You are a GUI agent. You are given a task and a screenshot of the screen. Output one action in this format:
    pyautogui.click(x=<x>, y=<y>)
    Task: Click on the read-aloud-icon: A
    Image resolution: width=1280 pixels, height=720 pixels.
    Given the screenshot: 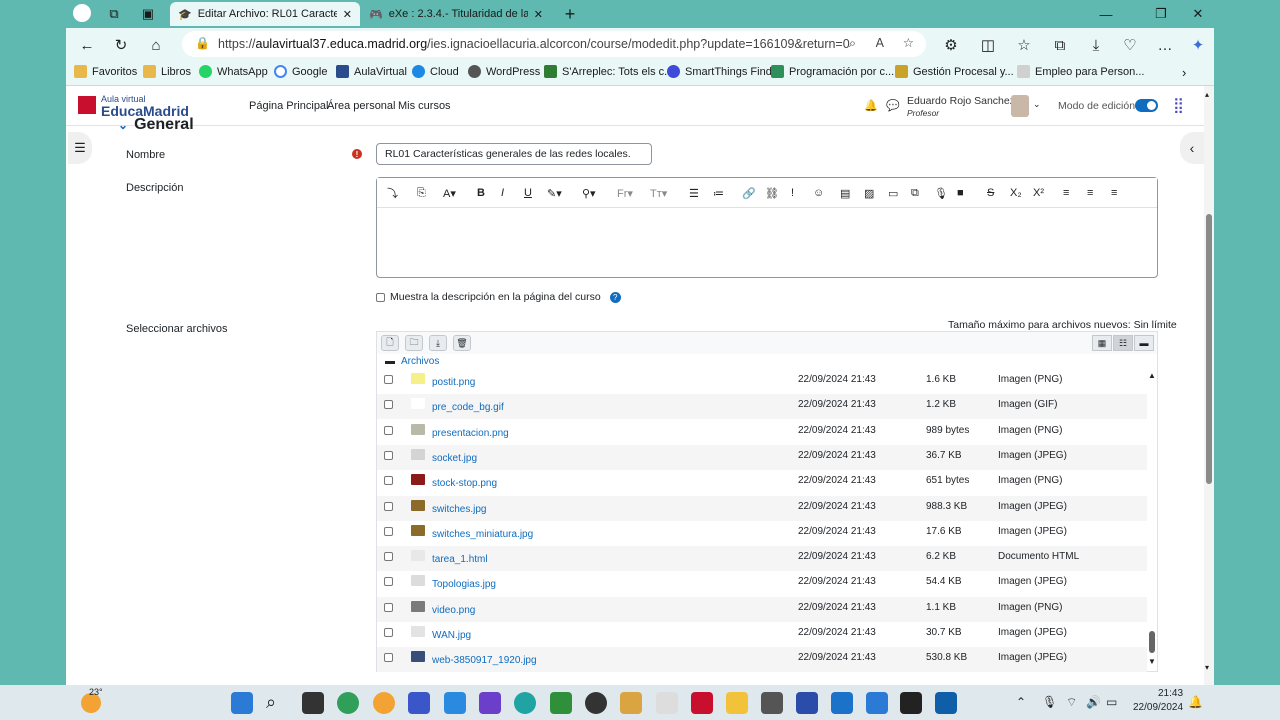 What is the action you would take?
    pyautogui.click(x=880, y=43)
    